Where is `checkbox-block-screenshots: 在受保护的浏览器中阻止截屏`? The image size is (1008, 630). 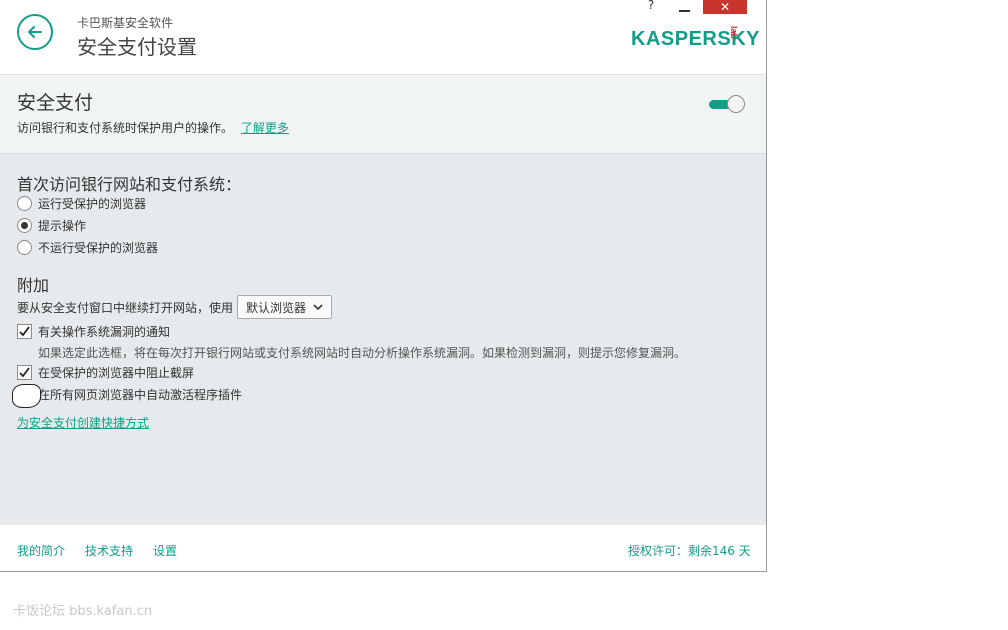
checkbox-block-screenshots: 在受保护的浏览器中阻止截屏 is located at coordinates (105, 372).